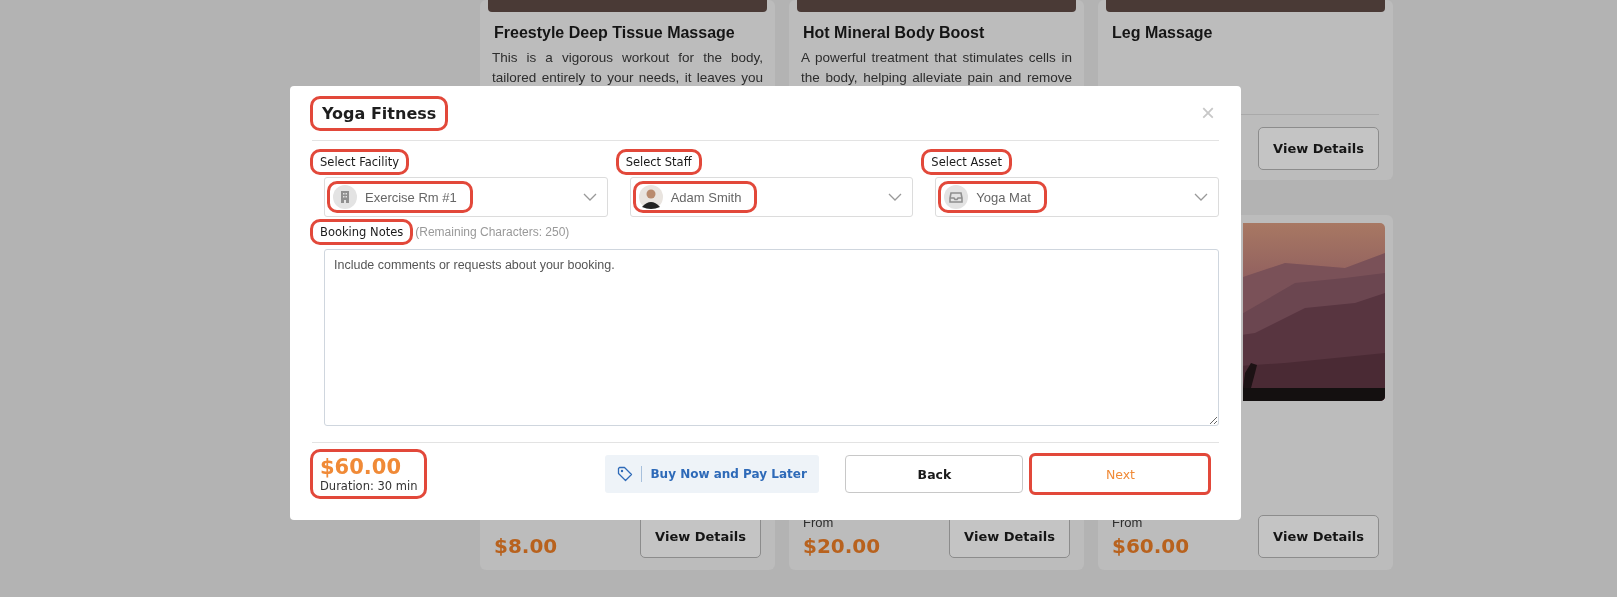 Image resolution: width=1617 pixels, height=597 pixels. Describe the element at coordinates (1003, 197) in the screenshot. I see `option-text: Yoga Mat` at that location.